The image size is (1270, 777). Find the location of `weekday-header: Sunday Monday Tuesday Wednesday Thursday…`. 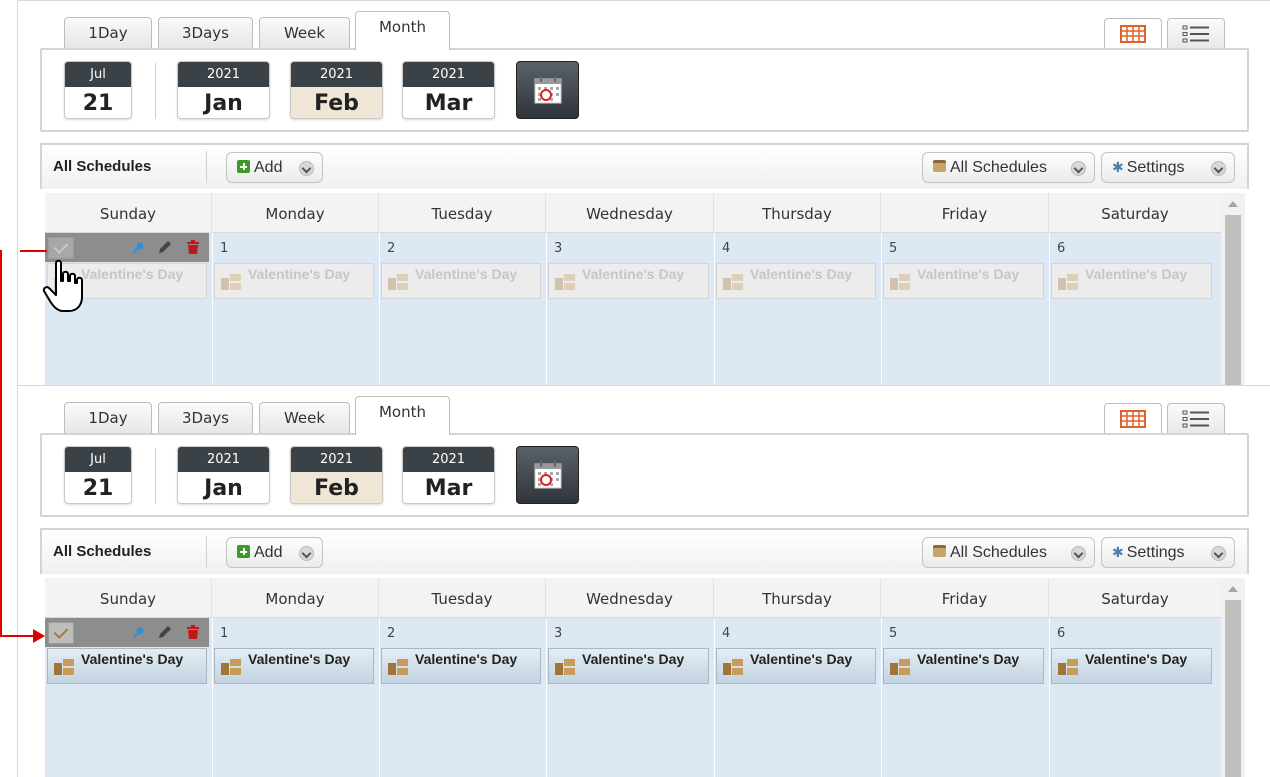

weekday-header: Sunday Monday Tuesday Wednesday Thursday… is located at coordinates (633, 213).